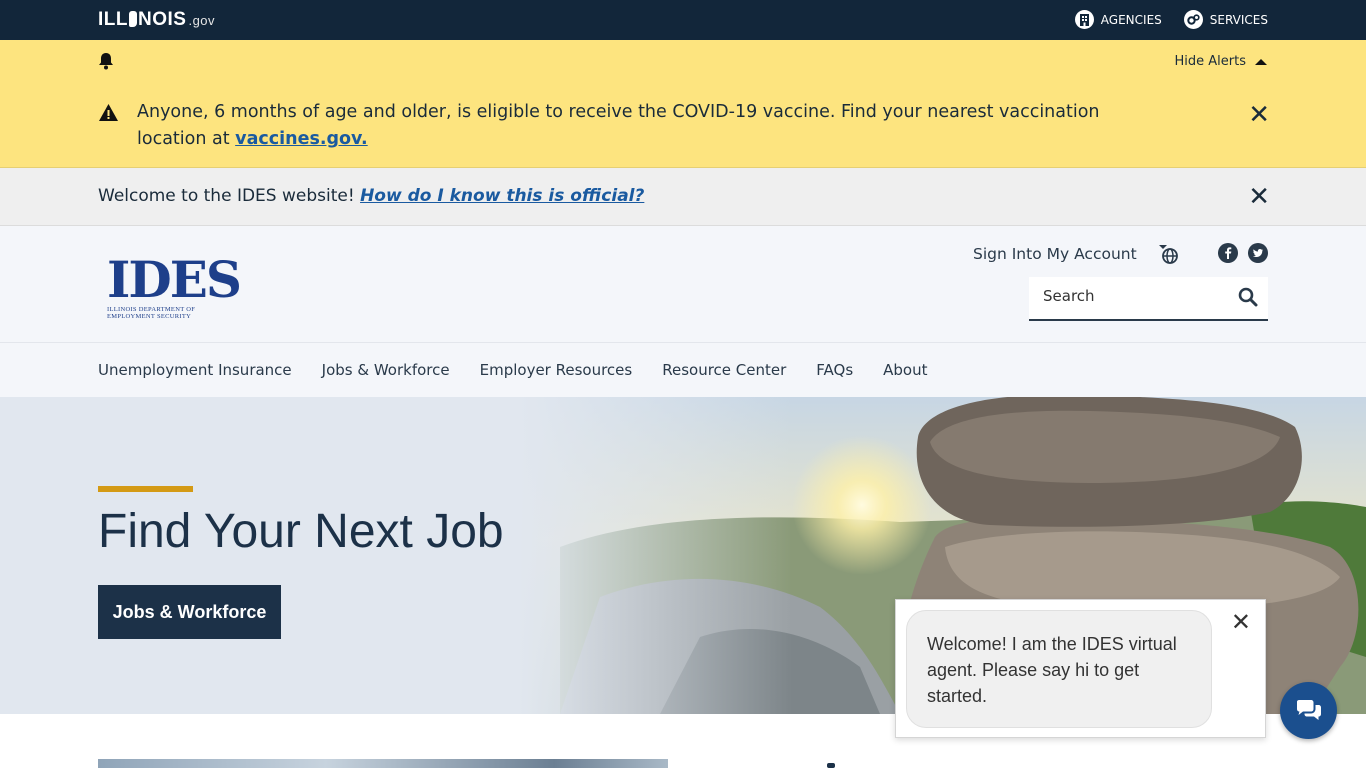 The height and width of the screenshot is (768, 1366). Describe the element at coordinates (1084, 19) in the screenshot. I see `building-icon` at that location.